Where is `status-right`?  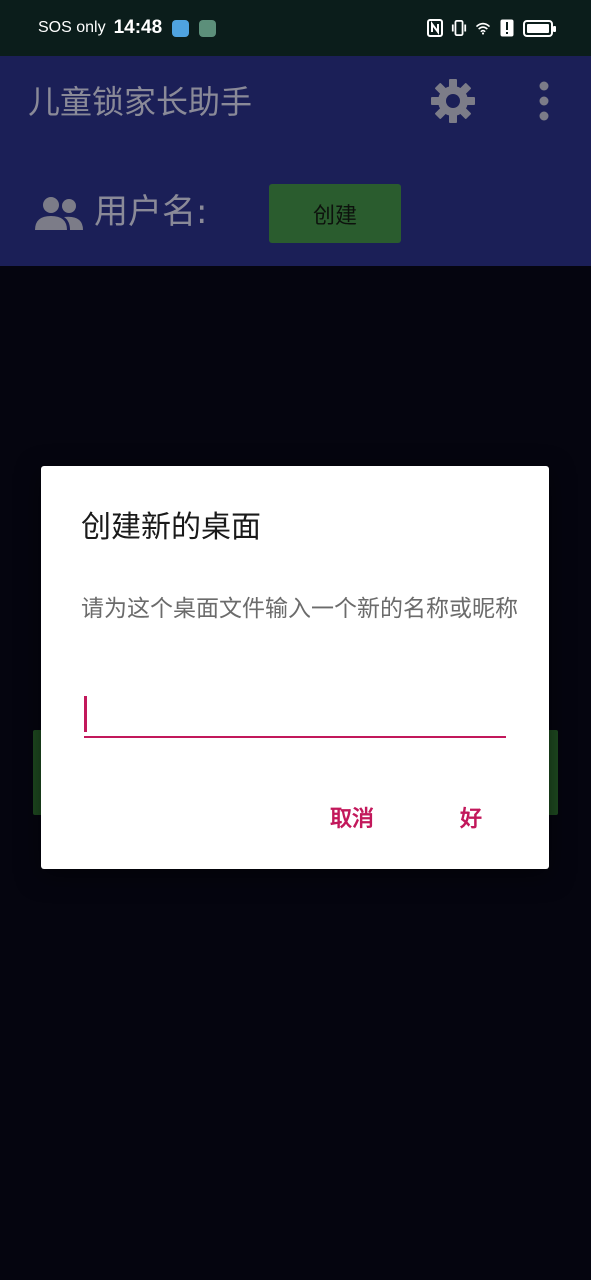
status-right is located at coordinates (491, 28).